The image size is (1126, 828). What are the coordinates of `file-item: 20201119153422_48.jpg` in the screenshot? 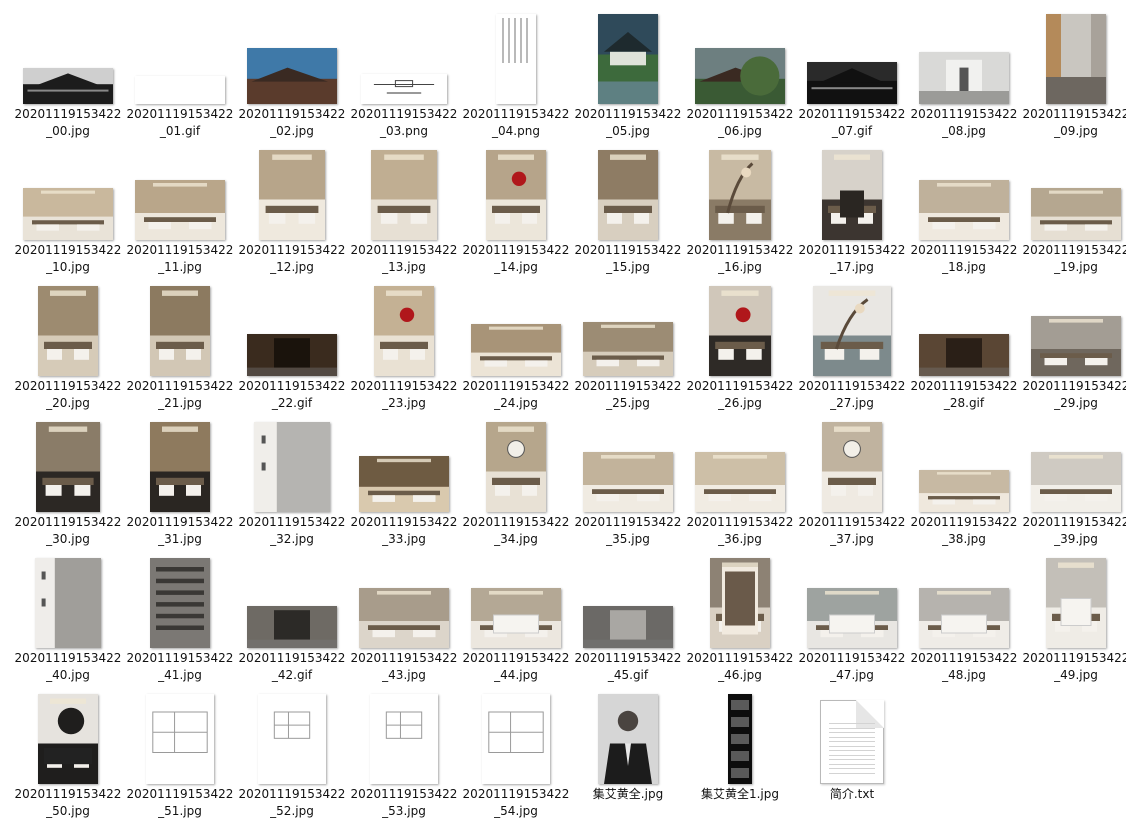 It's located at (964, 624).